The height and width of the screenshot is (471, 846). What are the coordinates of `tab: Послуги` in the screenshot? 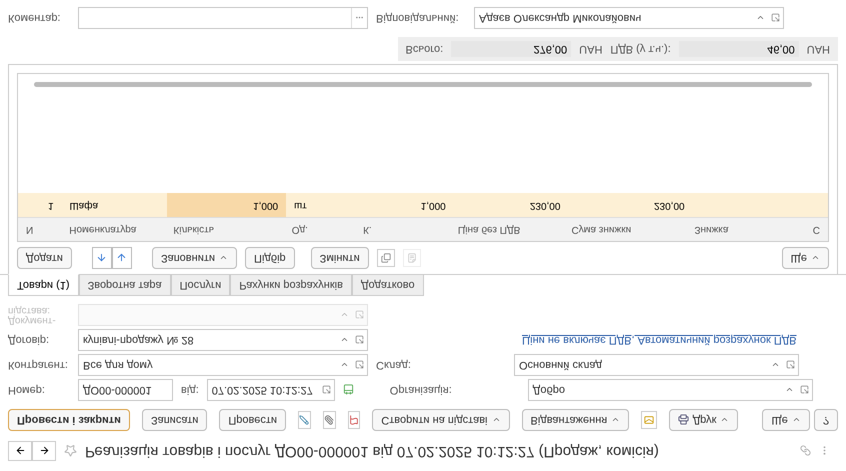 It's located at (200, 285).